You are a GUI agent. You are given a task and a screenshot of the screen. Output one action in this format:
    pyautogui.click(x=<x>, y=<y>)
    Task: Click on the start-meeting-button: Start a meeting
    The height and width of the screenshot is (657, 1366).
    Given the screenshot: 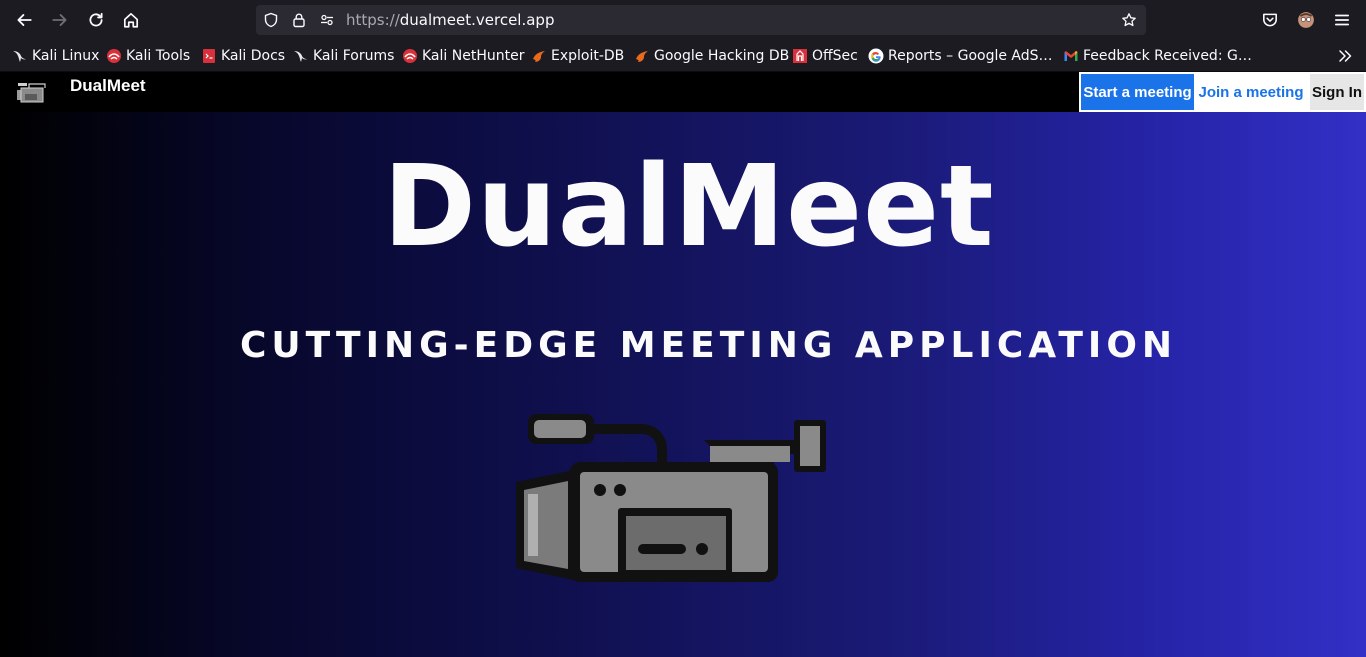 What is the action you would take?
    pyautogui.click(x=1137, y=92)
    